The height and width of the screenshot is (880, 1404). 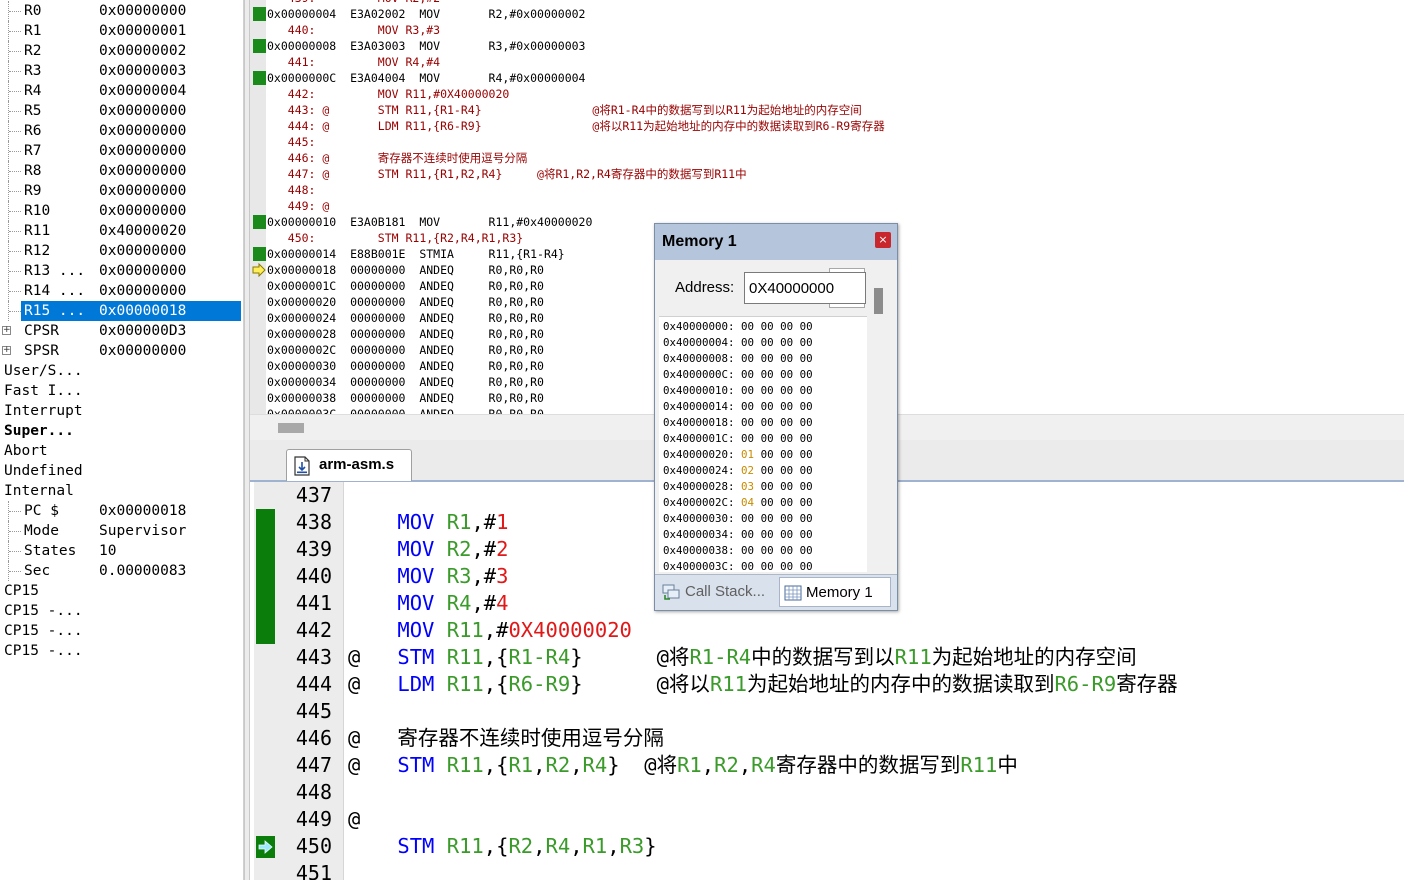 What do you see at coordinates (738, 407) in the screenshot?
I see `memory-row: 0x40000014: 00 00 00 00` at bounding box center [738, 407].